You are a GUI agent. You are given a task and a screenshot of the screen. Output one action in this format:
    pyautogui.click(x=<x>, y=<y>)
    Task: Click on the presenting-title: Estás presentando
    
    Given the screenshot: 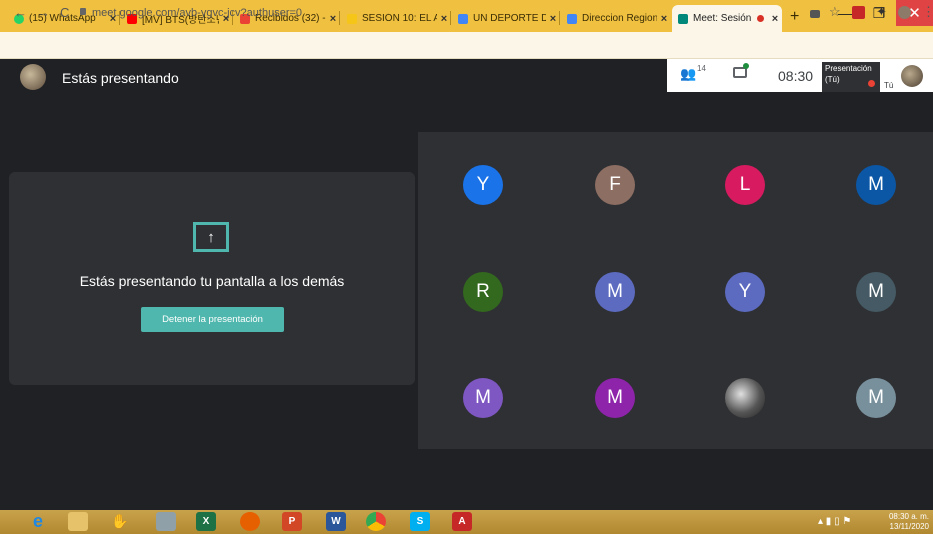 What is the action you would take?
    pyautogui.click(x=120, y=78)
    